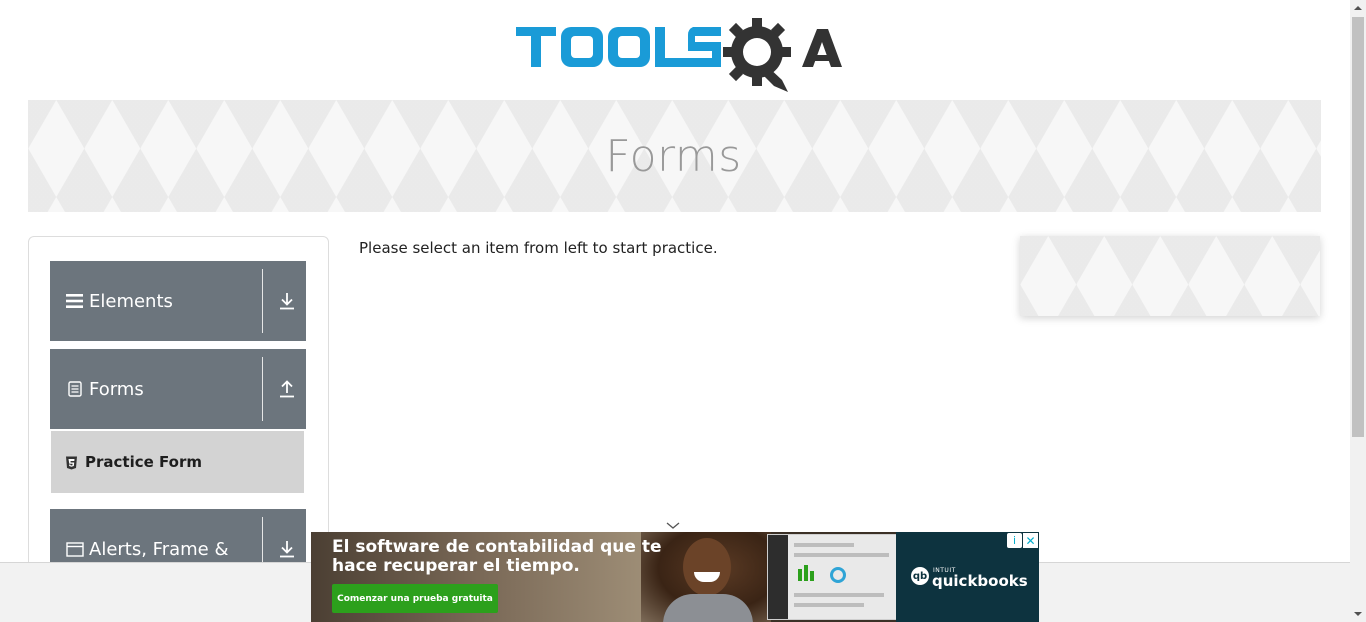 This screenshot has width=1366, height=622. What do you see at coordinates (75, 301) in the screenshot?
I see `list-icon` at bounding box center [75, 301].